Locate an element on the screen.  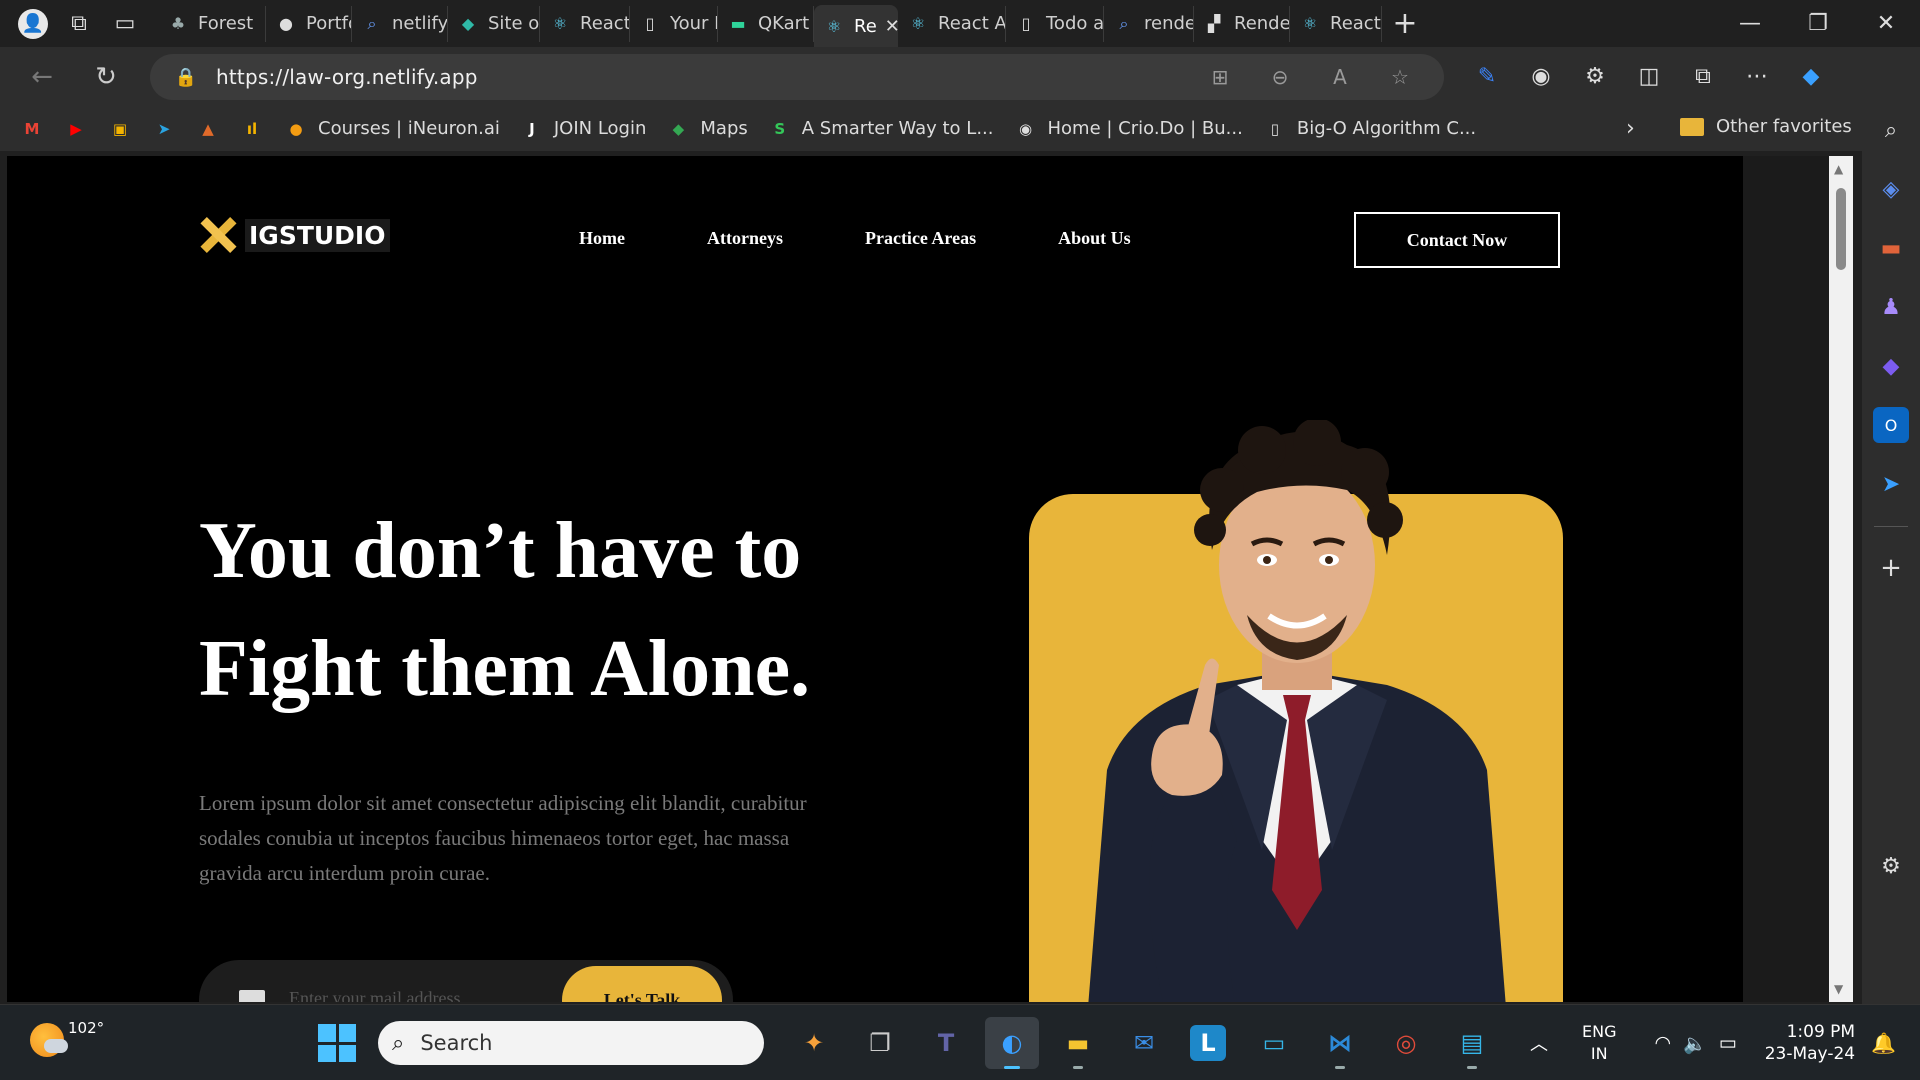
apps-icon: ⊞ is located at coordinates (1220, 77).